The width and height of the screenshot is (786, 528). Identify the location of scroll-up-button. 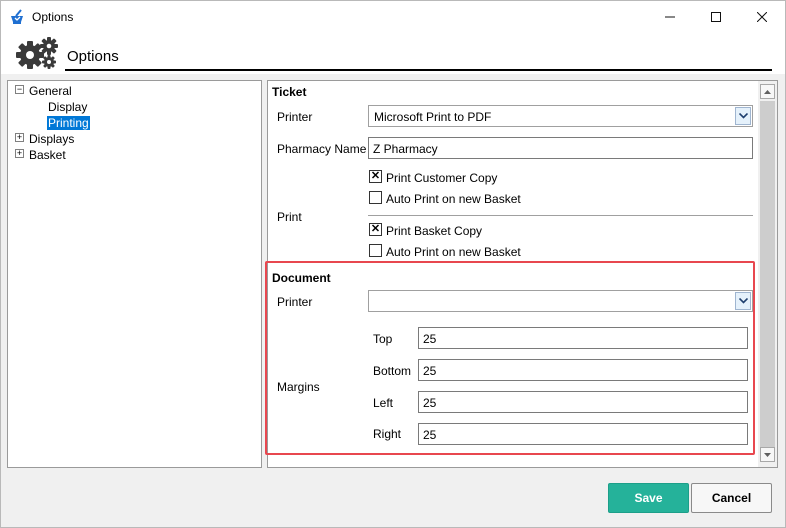
(767, 91).